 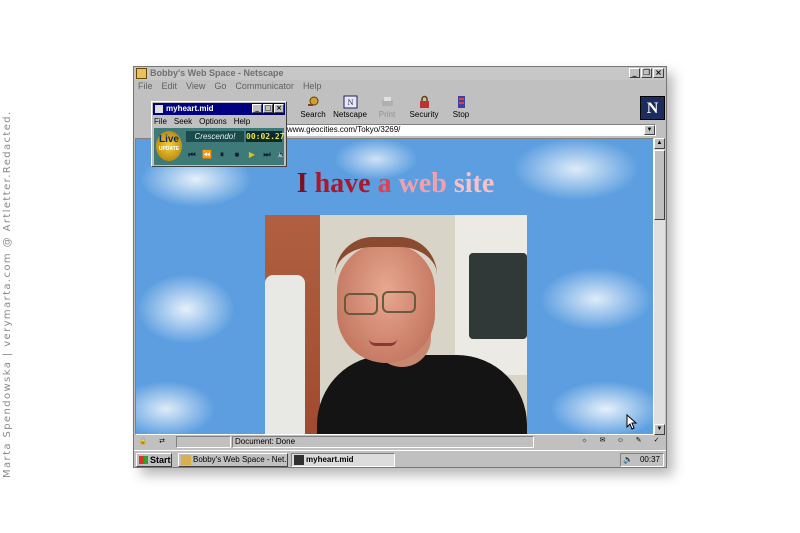 What do you see at coordinates (160, 460) in the screenshot?
I see `start-label: Start` at bounding box center [160, 460].